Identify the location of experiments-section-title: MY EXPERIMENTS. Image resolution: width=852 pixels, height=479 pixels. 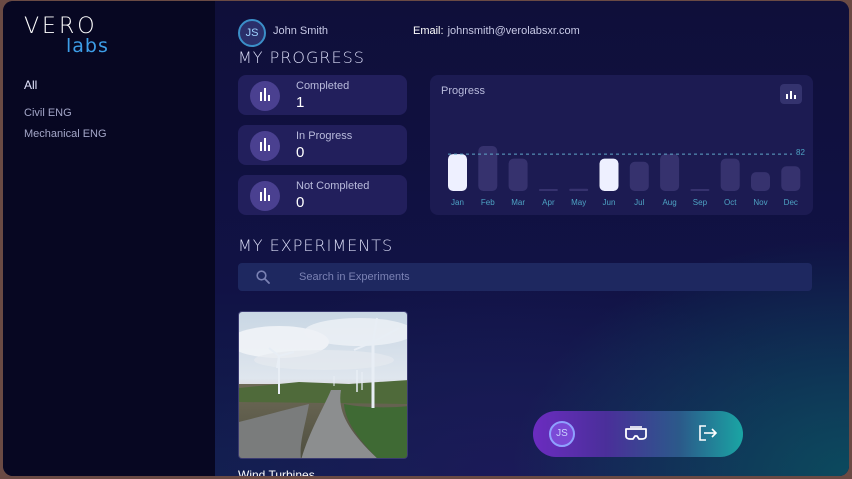
(316, 245).